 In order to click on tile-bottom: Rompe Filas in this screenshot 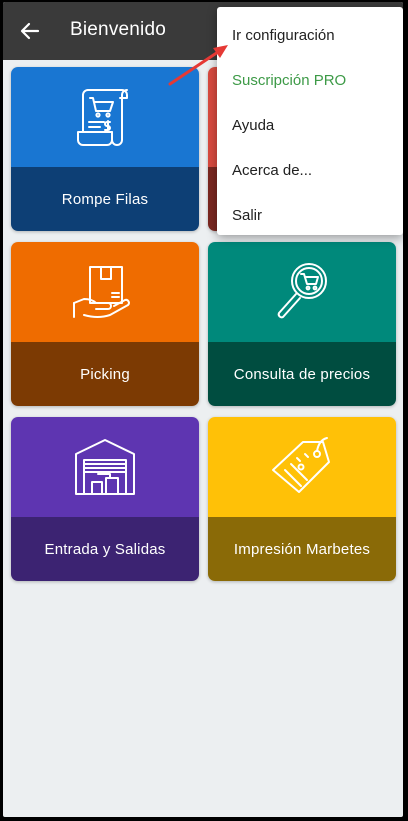, I will do `click(105, 199)`.